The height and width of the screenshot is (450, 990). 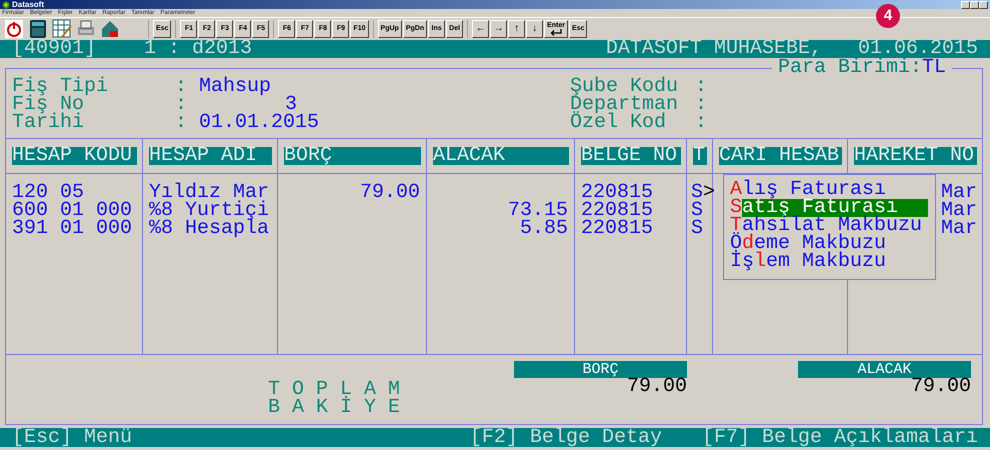 What do you see at coordinates (235, 87) in the screenshot?
I see `field-value: Mahsup` at bounding box center [235, 87].